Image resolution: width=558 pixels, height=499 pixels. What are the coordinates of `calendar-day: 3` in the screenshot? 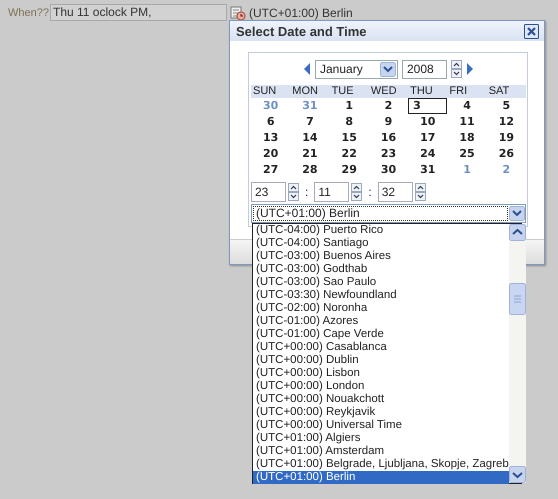 It's located at (428, 106).